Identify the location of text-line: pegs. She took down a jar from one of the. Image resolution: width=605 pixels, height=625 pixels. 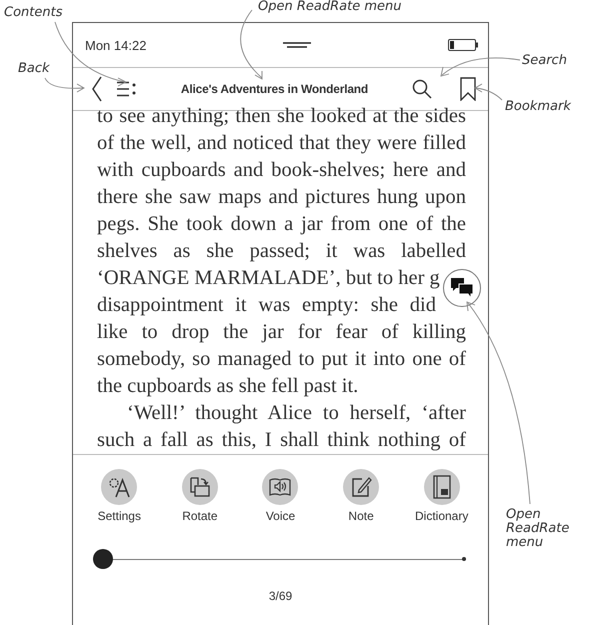
(281, 224).